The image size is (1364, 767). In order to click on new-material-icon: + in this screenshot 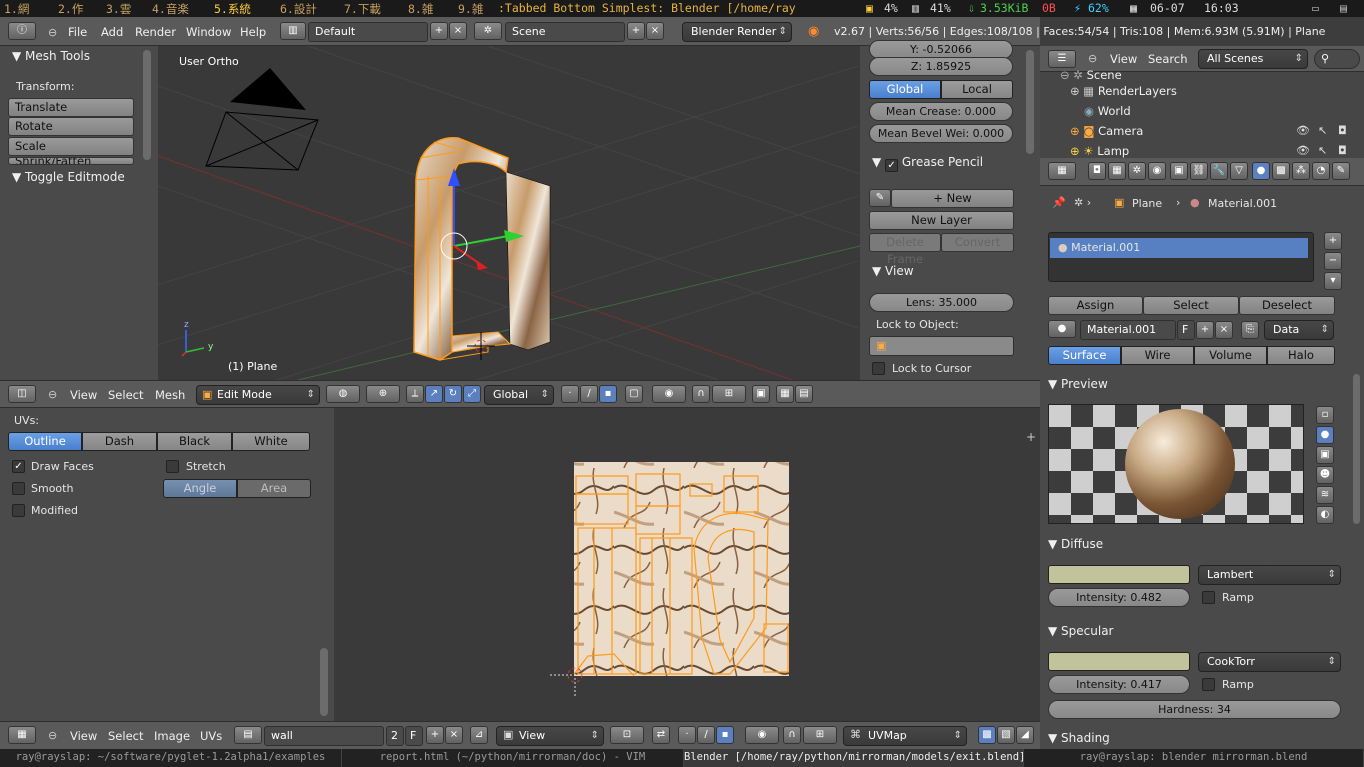, I will do `click(1205, 330)`.